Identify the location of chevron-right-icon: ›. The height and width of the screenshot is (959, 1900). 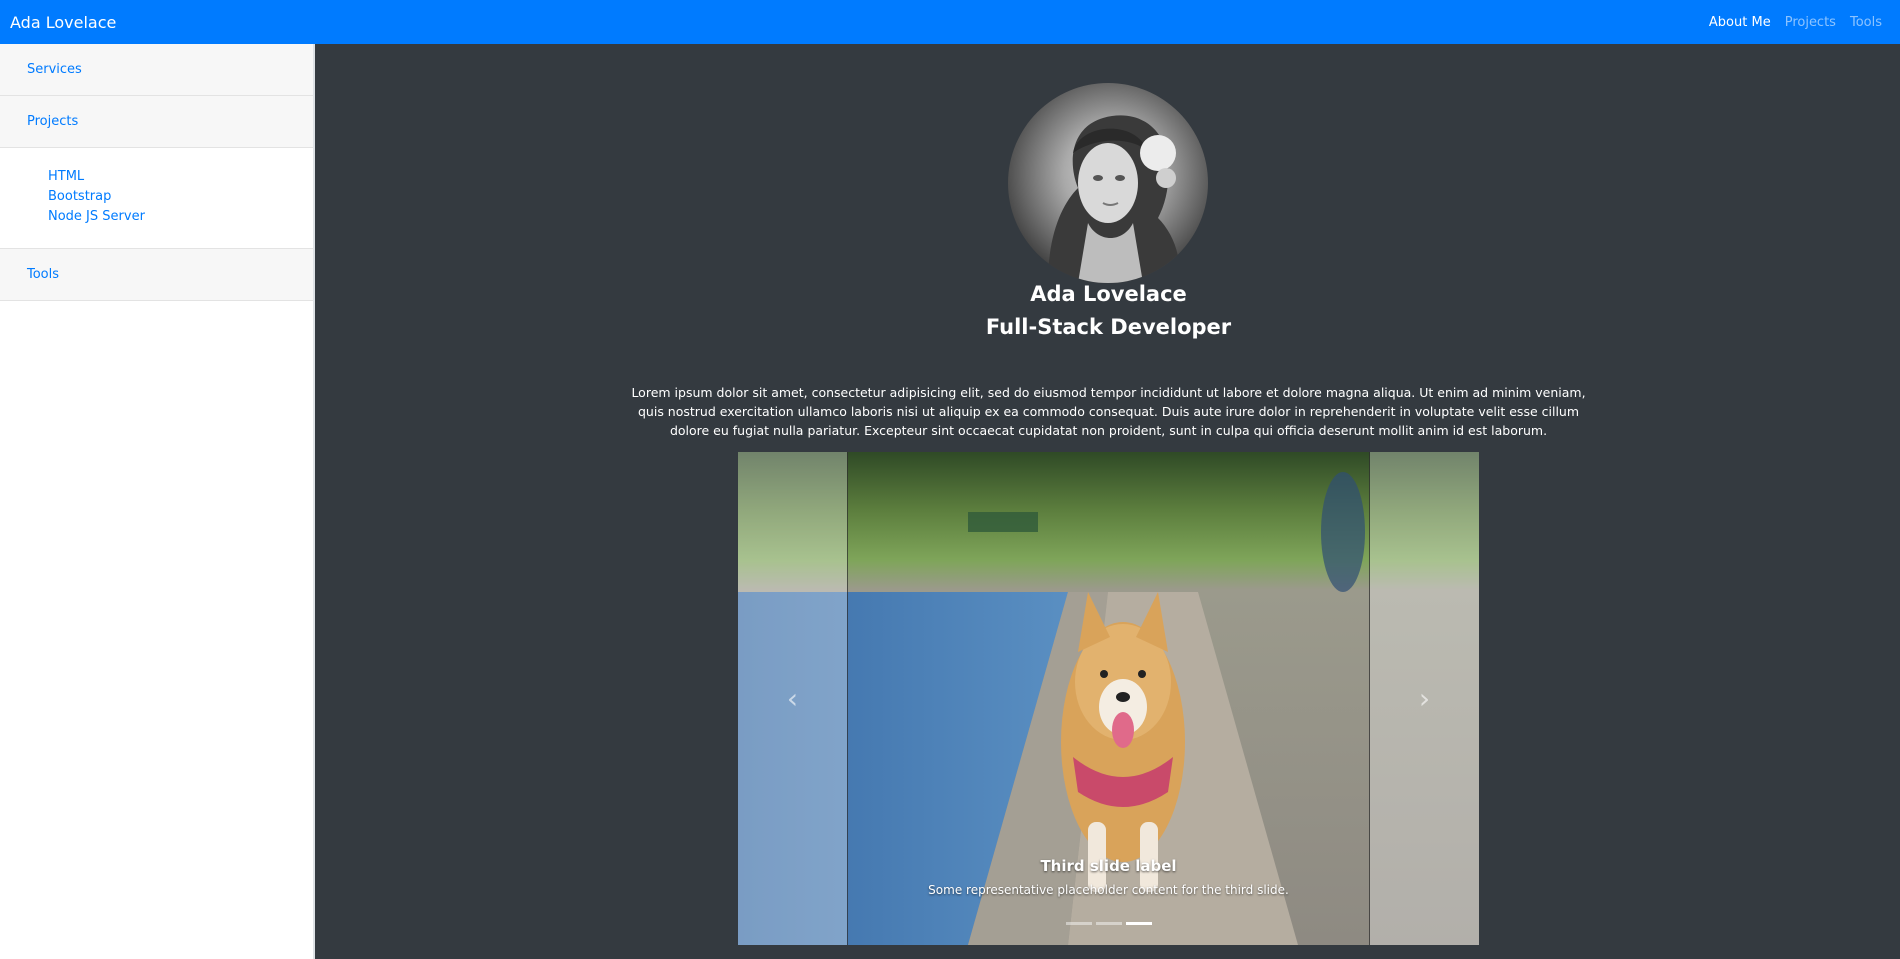
(1424, 698).